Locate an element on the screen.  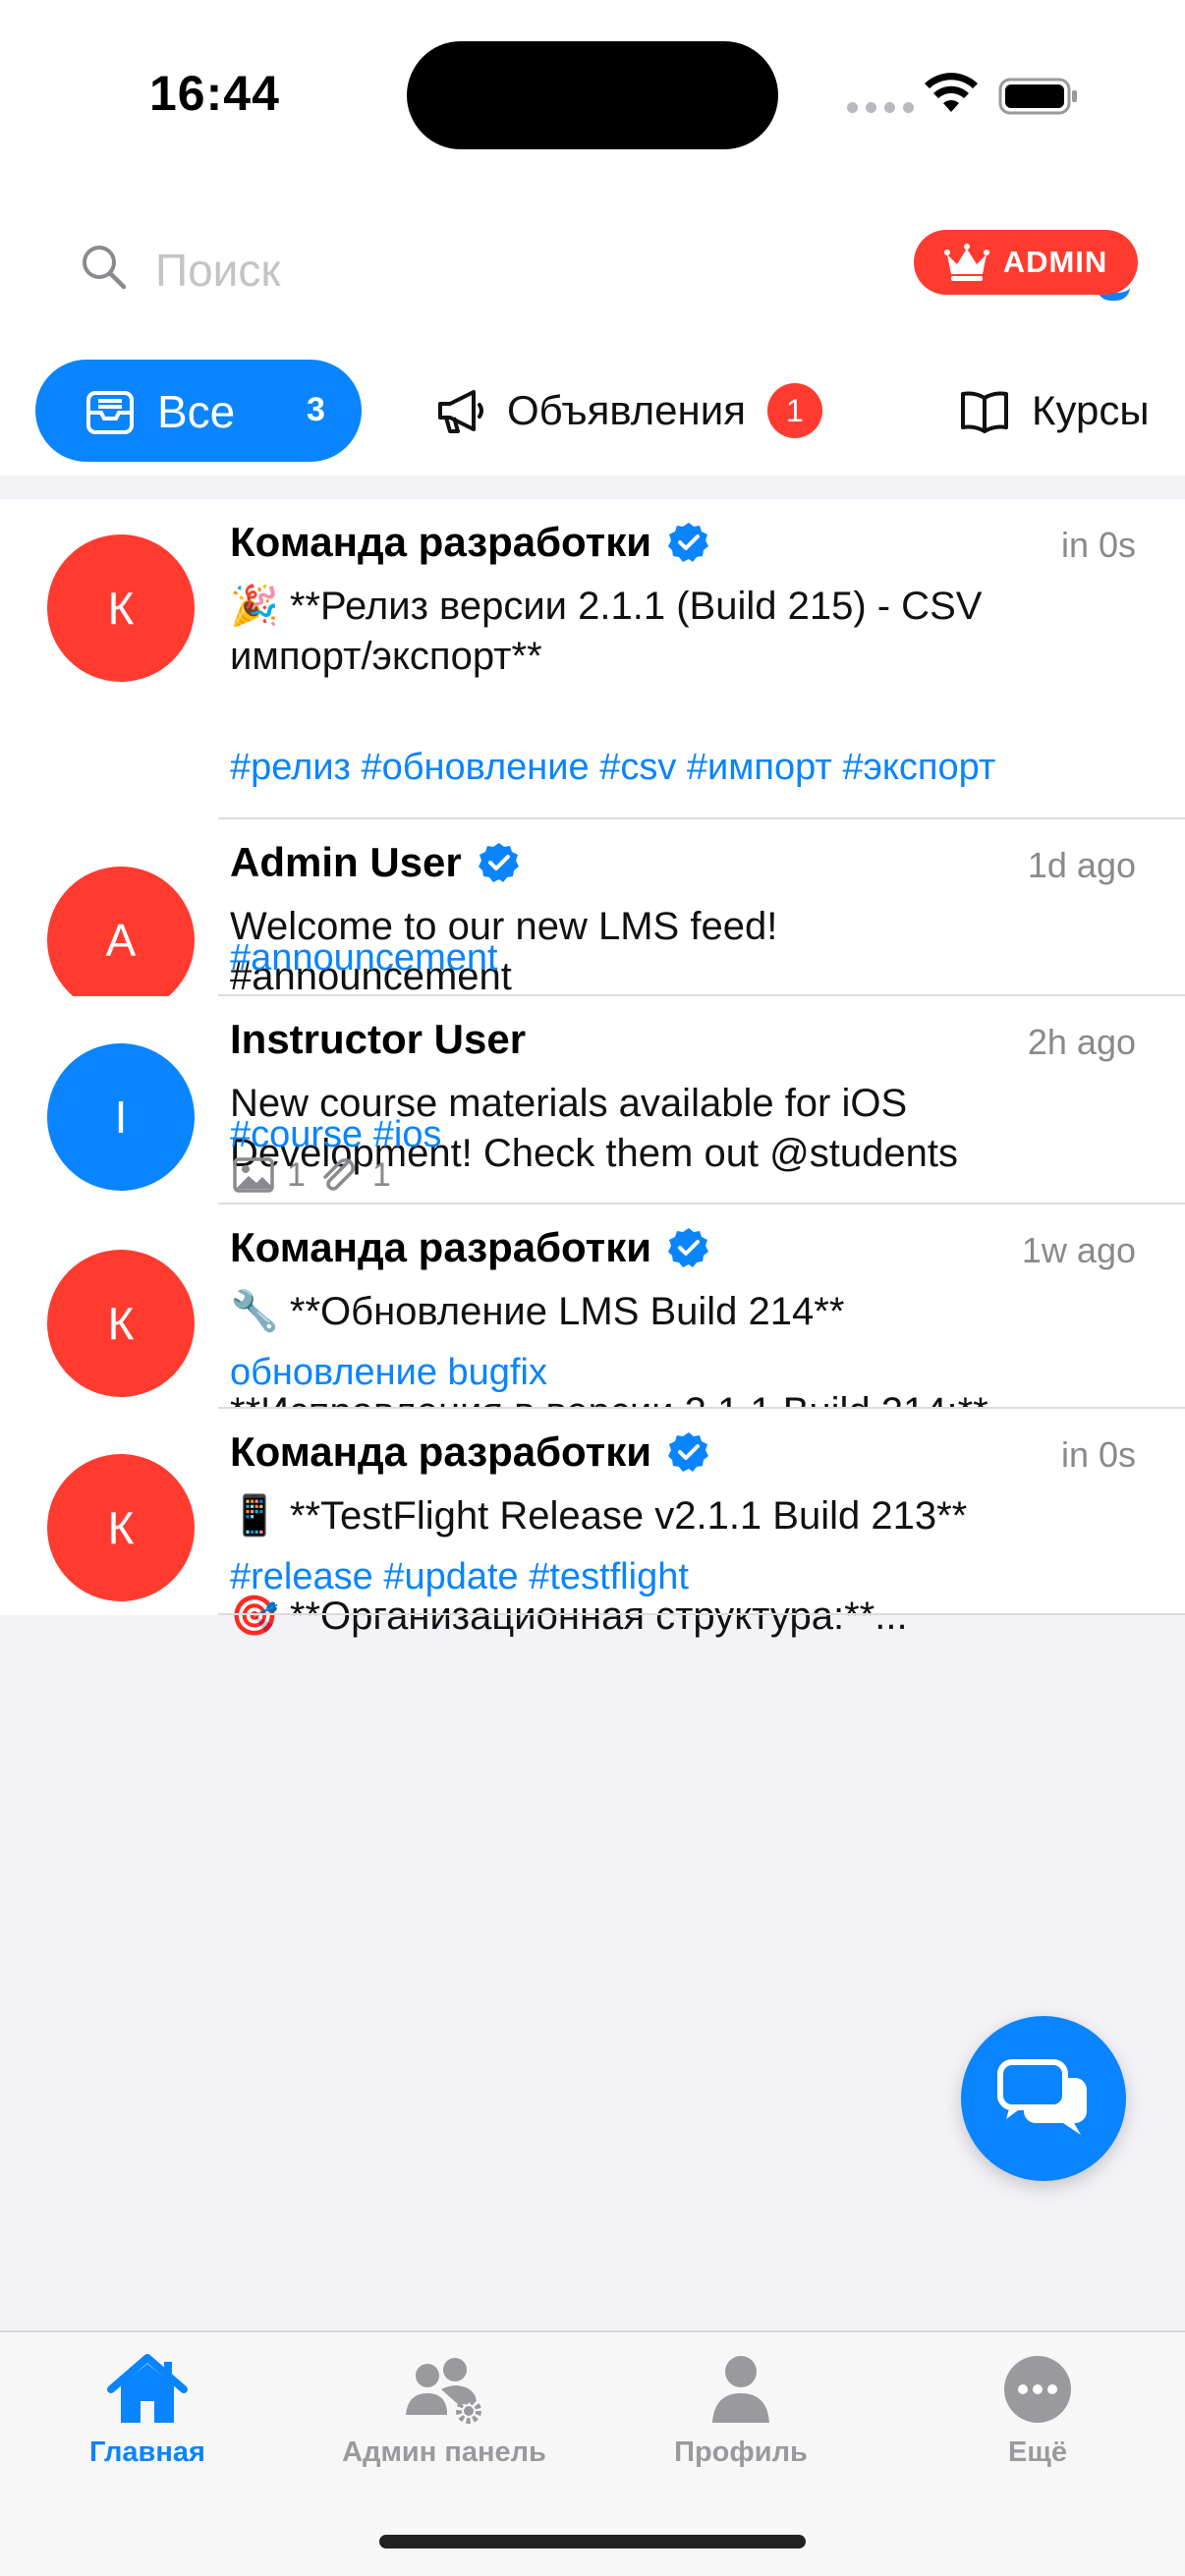
dynamic-island is located at coordinates (592, 95).